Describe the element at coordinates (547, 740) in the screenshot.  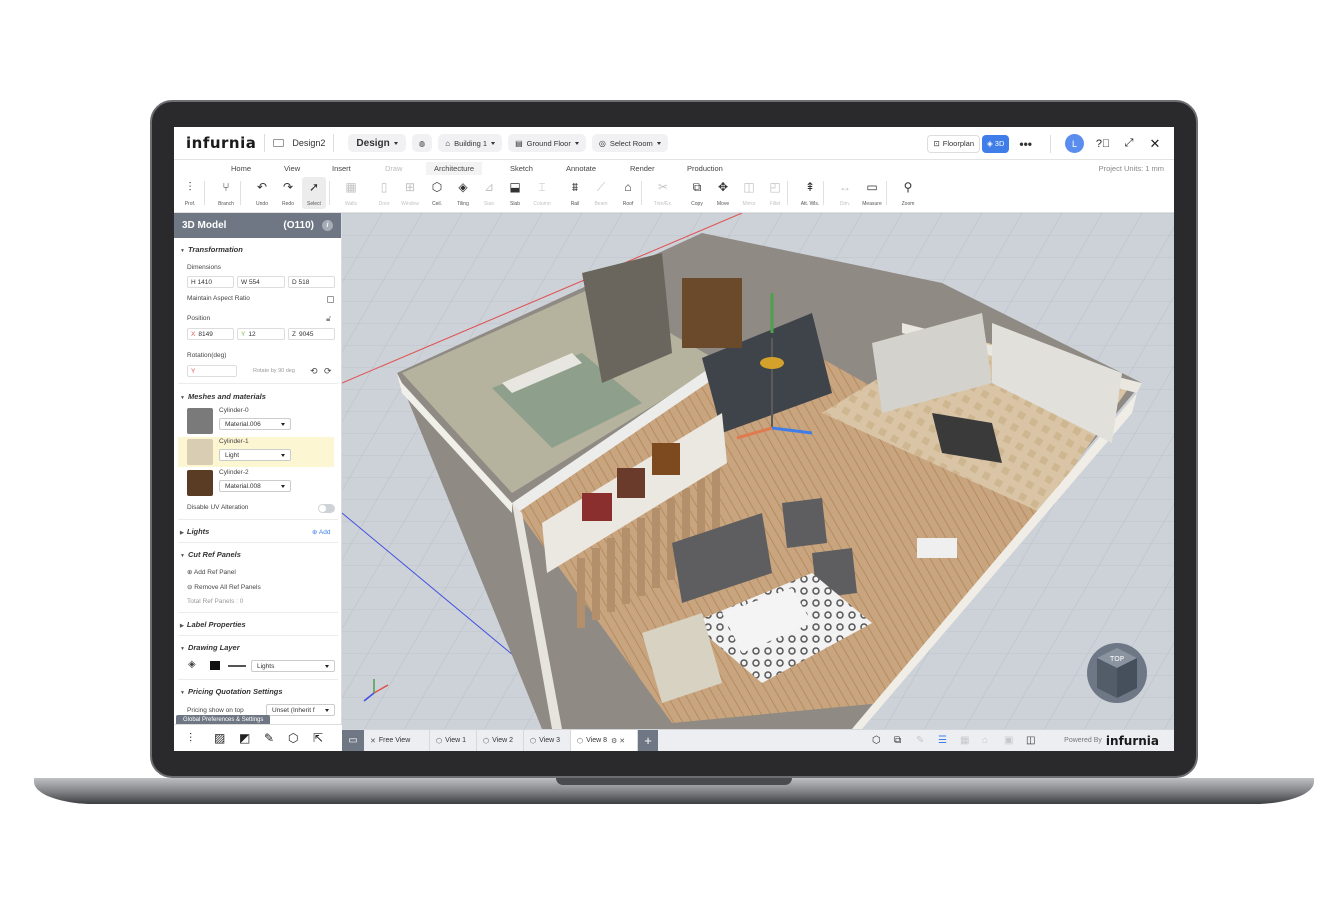
I see `view-tab-view-3: ⬡ View 3` at that location.